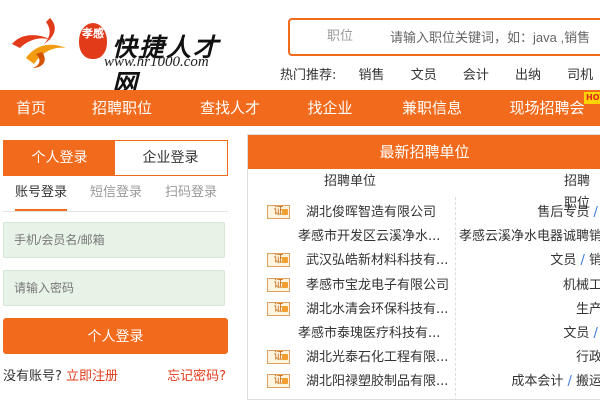 This screenshot has width=600, height=400. I want to click on company-row: 证 孝感市宝龙电子有限公司 机械工程, so click(424, 286).